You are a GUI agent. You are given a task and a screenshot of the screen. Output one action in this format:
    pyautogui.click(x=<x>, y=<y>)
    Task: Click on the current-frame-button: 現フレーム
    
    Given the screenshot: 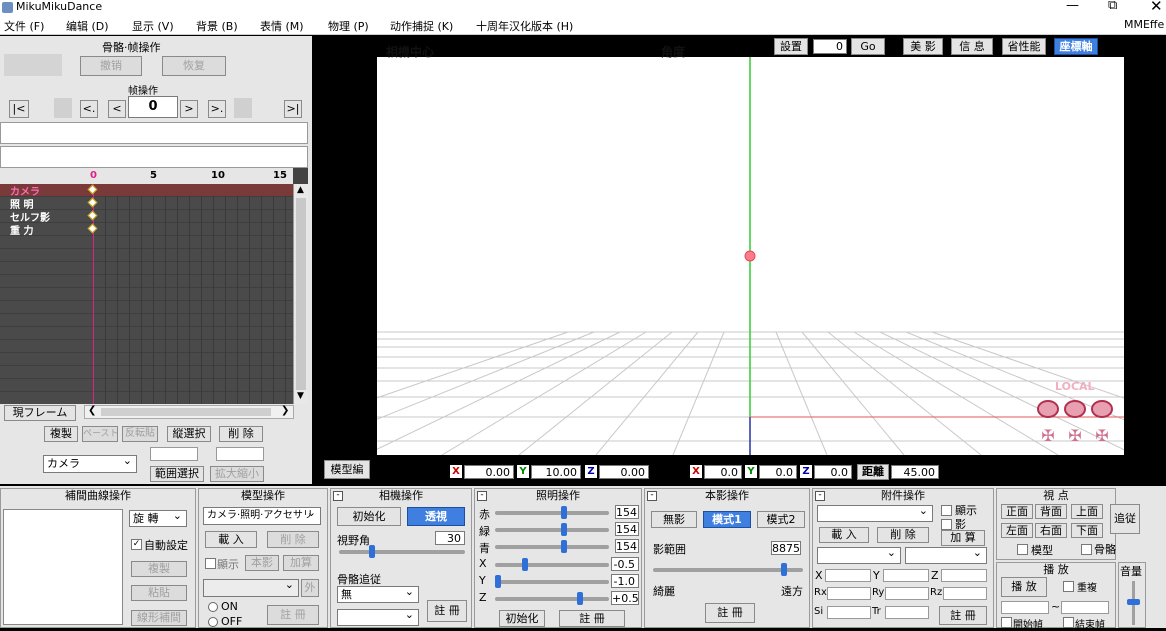 What is the action you would take?
    pyautogui.click(x=40, y=413)
    